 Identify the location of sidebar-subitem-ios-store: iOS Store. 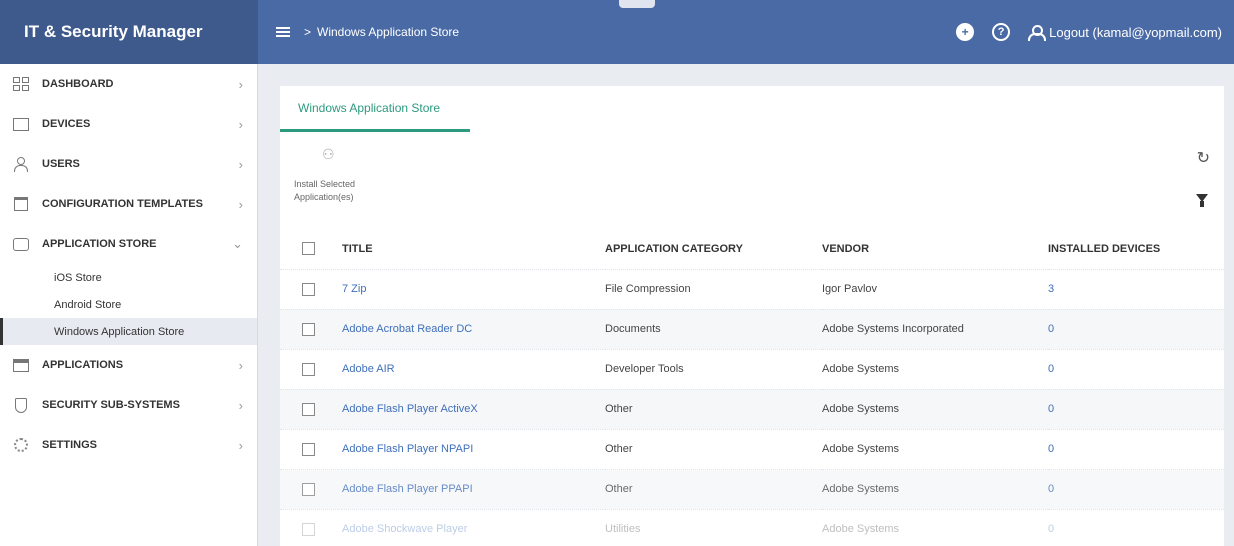
(128, 277).